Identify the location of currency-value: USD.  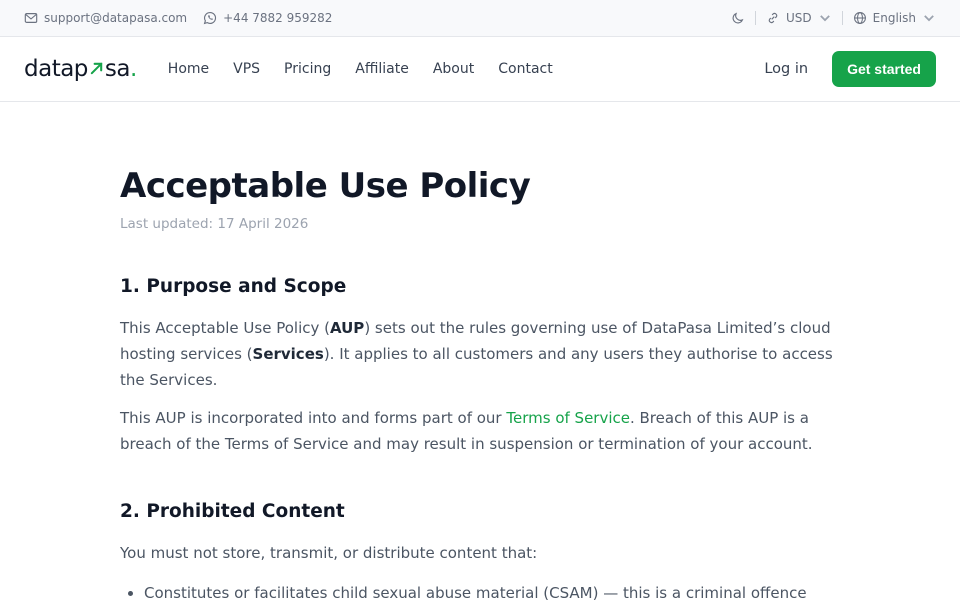
(799, 18).